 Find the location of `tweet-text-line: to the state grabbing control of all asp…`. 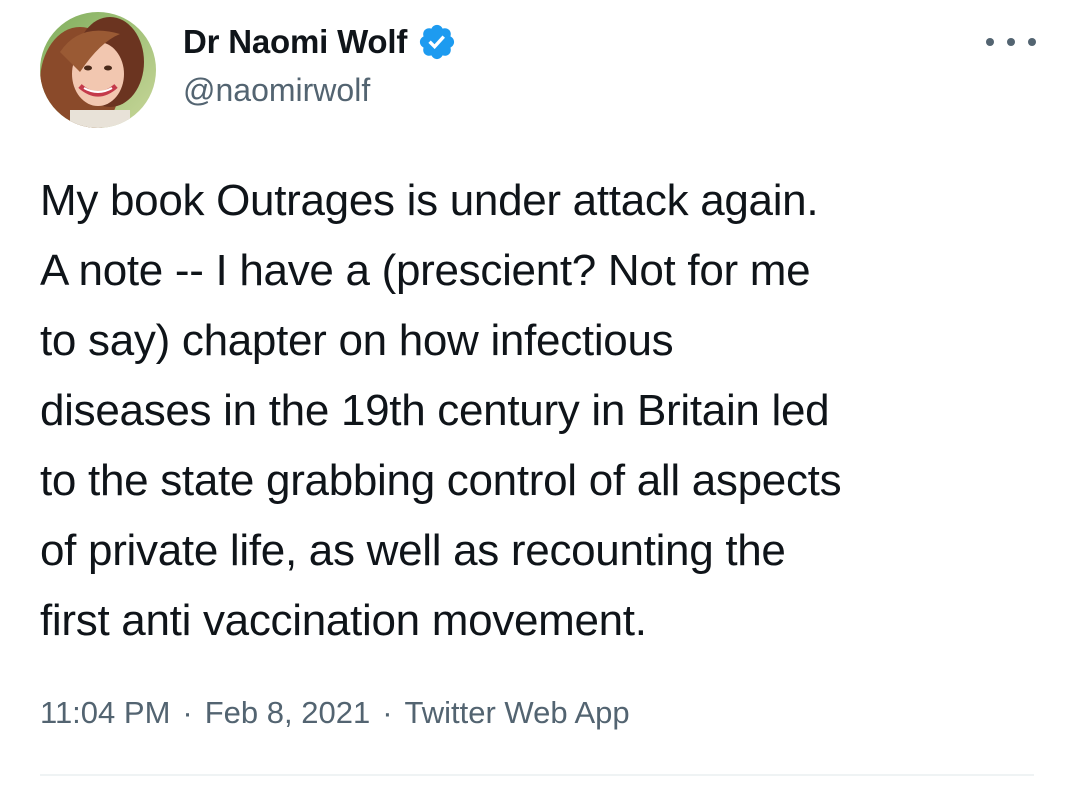

tweet-text-line: to the state grabbing control of all asp… is located at coordinates (441, 480).